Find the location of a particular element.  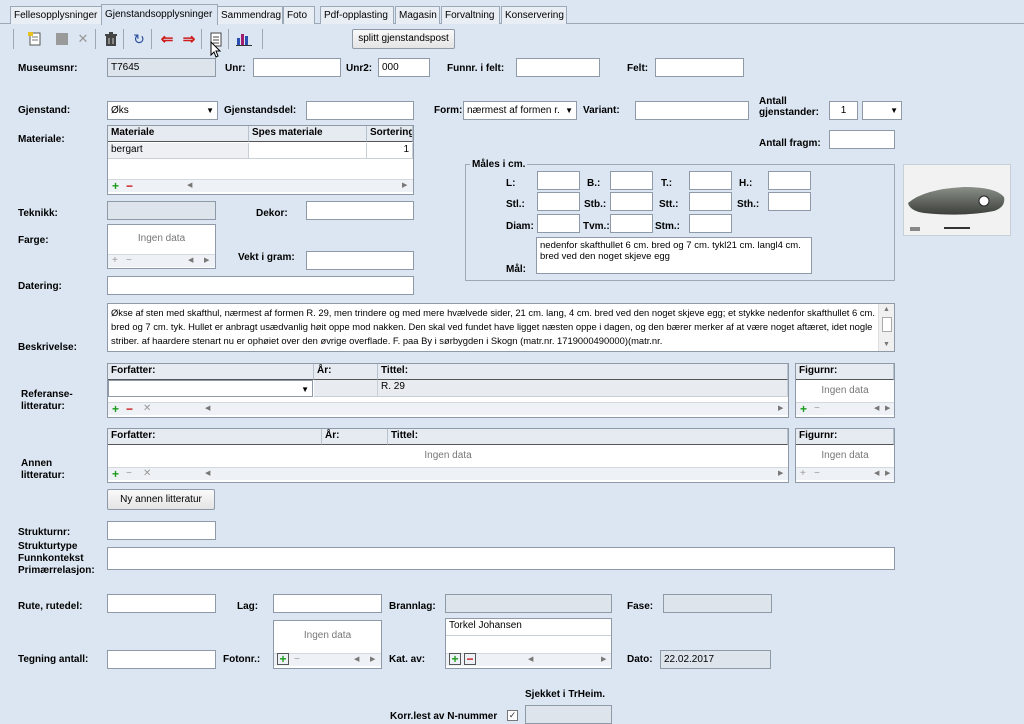

spes-materiale-column-header: Spes materiale is located at coordinates (308, 134).